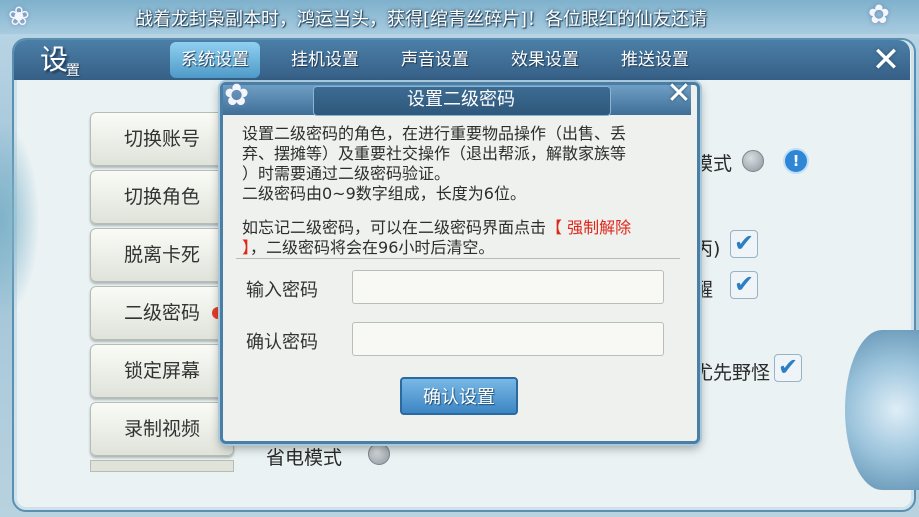  Describe the element at coordinates (162, 197) in the screenshot. I see `switch-character-button: 切换角色` at that location.